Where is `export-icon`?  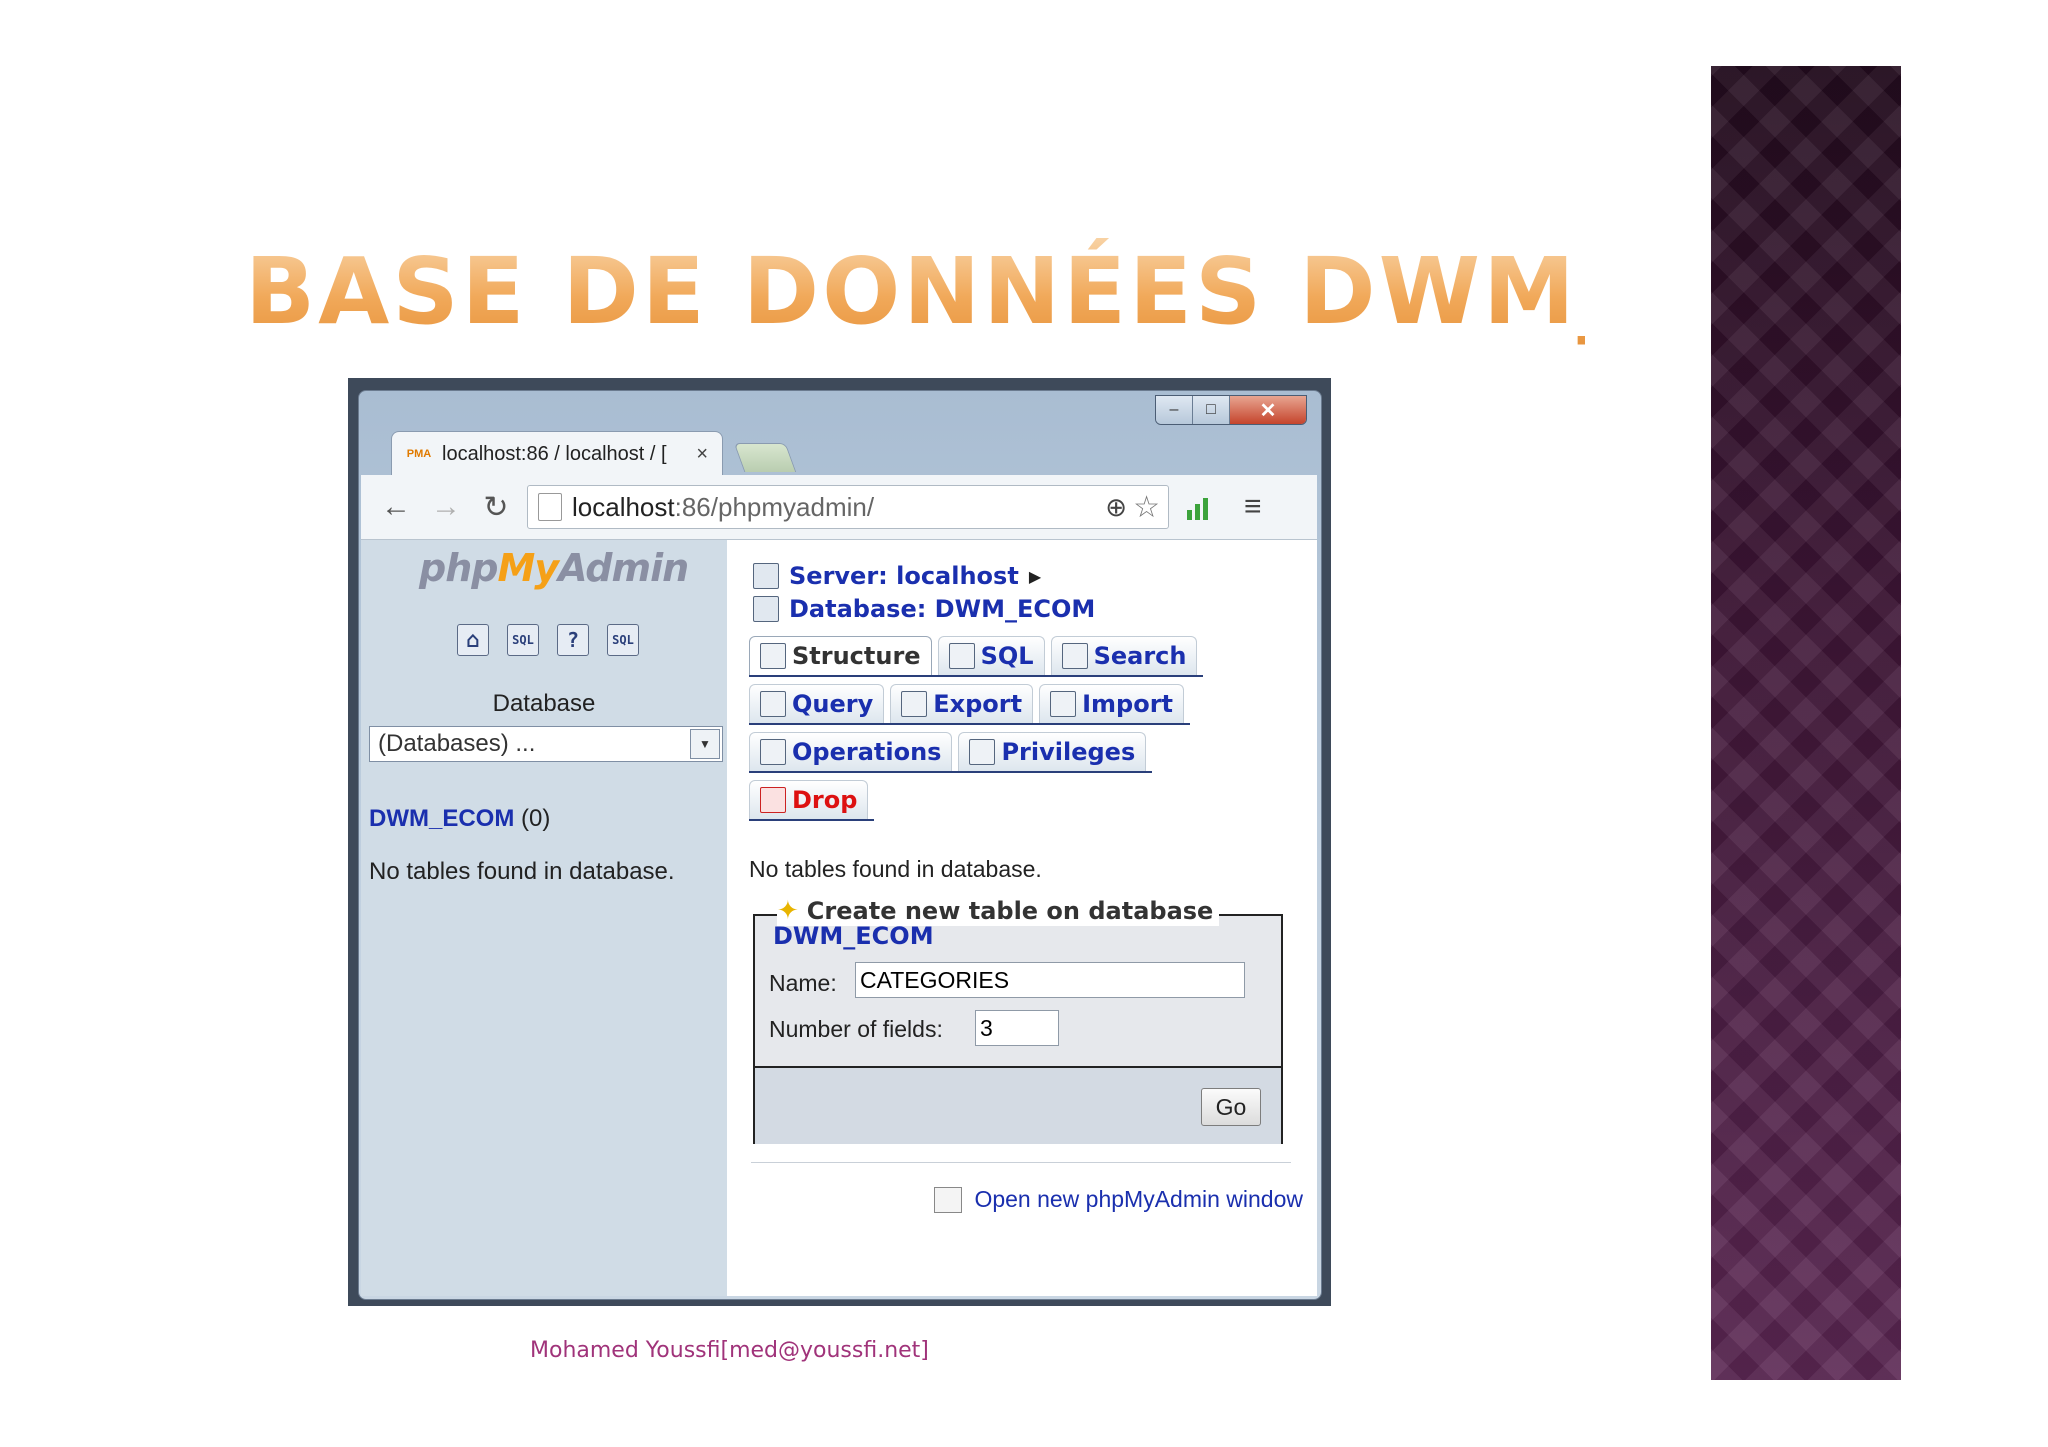
export-icon is located at coordinates (914, 704).